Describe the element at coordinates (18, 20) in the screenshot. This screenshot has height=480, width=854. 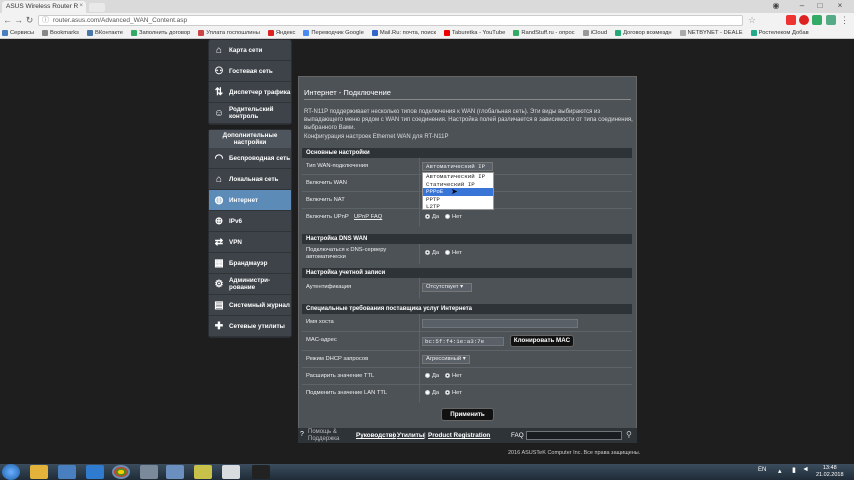
I see `forward-icon: →` at that location.